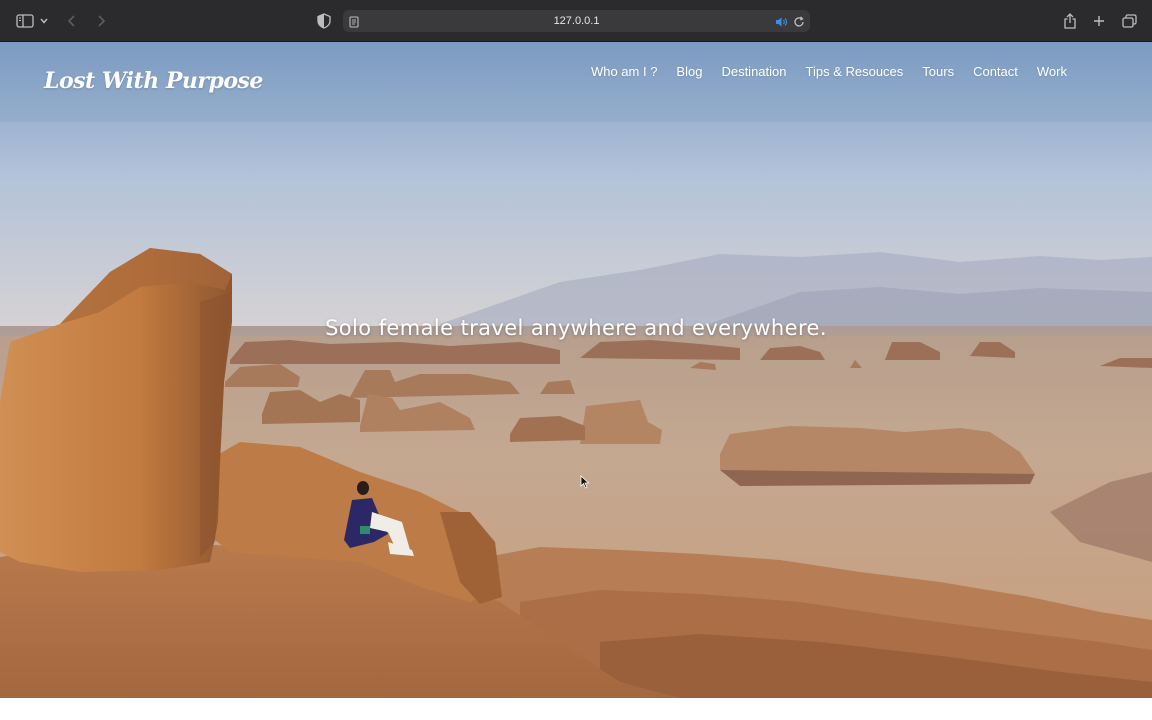 Image resolution: width=1152 pixels, height=720 pixels. I want to click on nav-who-am-i: Who am I ?, so click(624, 71).